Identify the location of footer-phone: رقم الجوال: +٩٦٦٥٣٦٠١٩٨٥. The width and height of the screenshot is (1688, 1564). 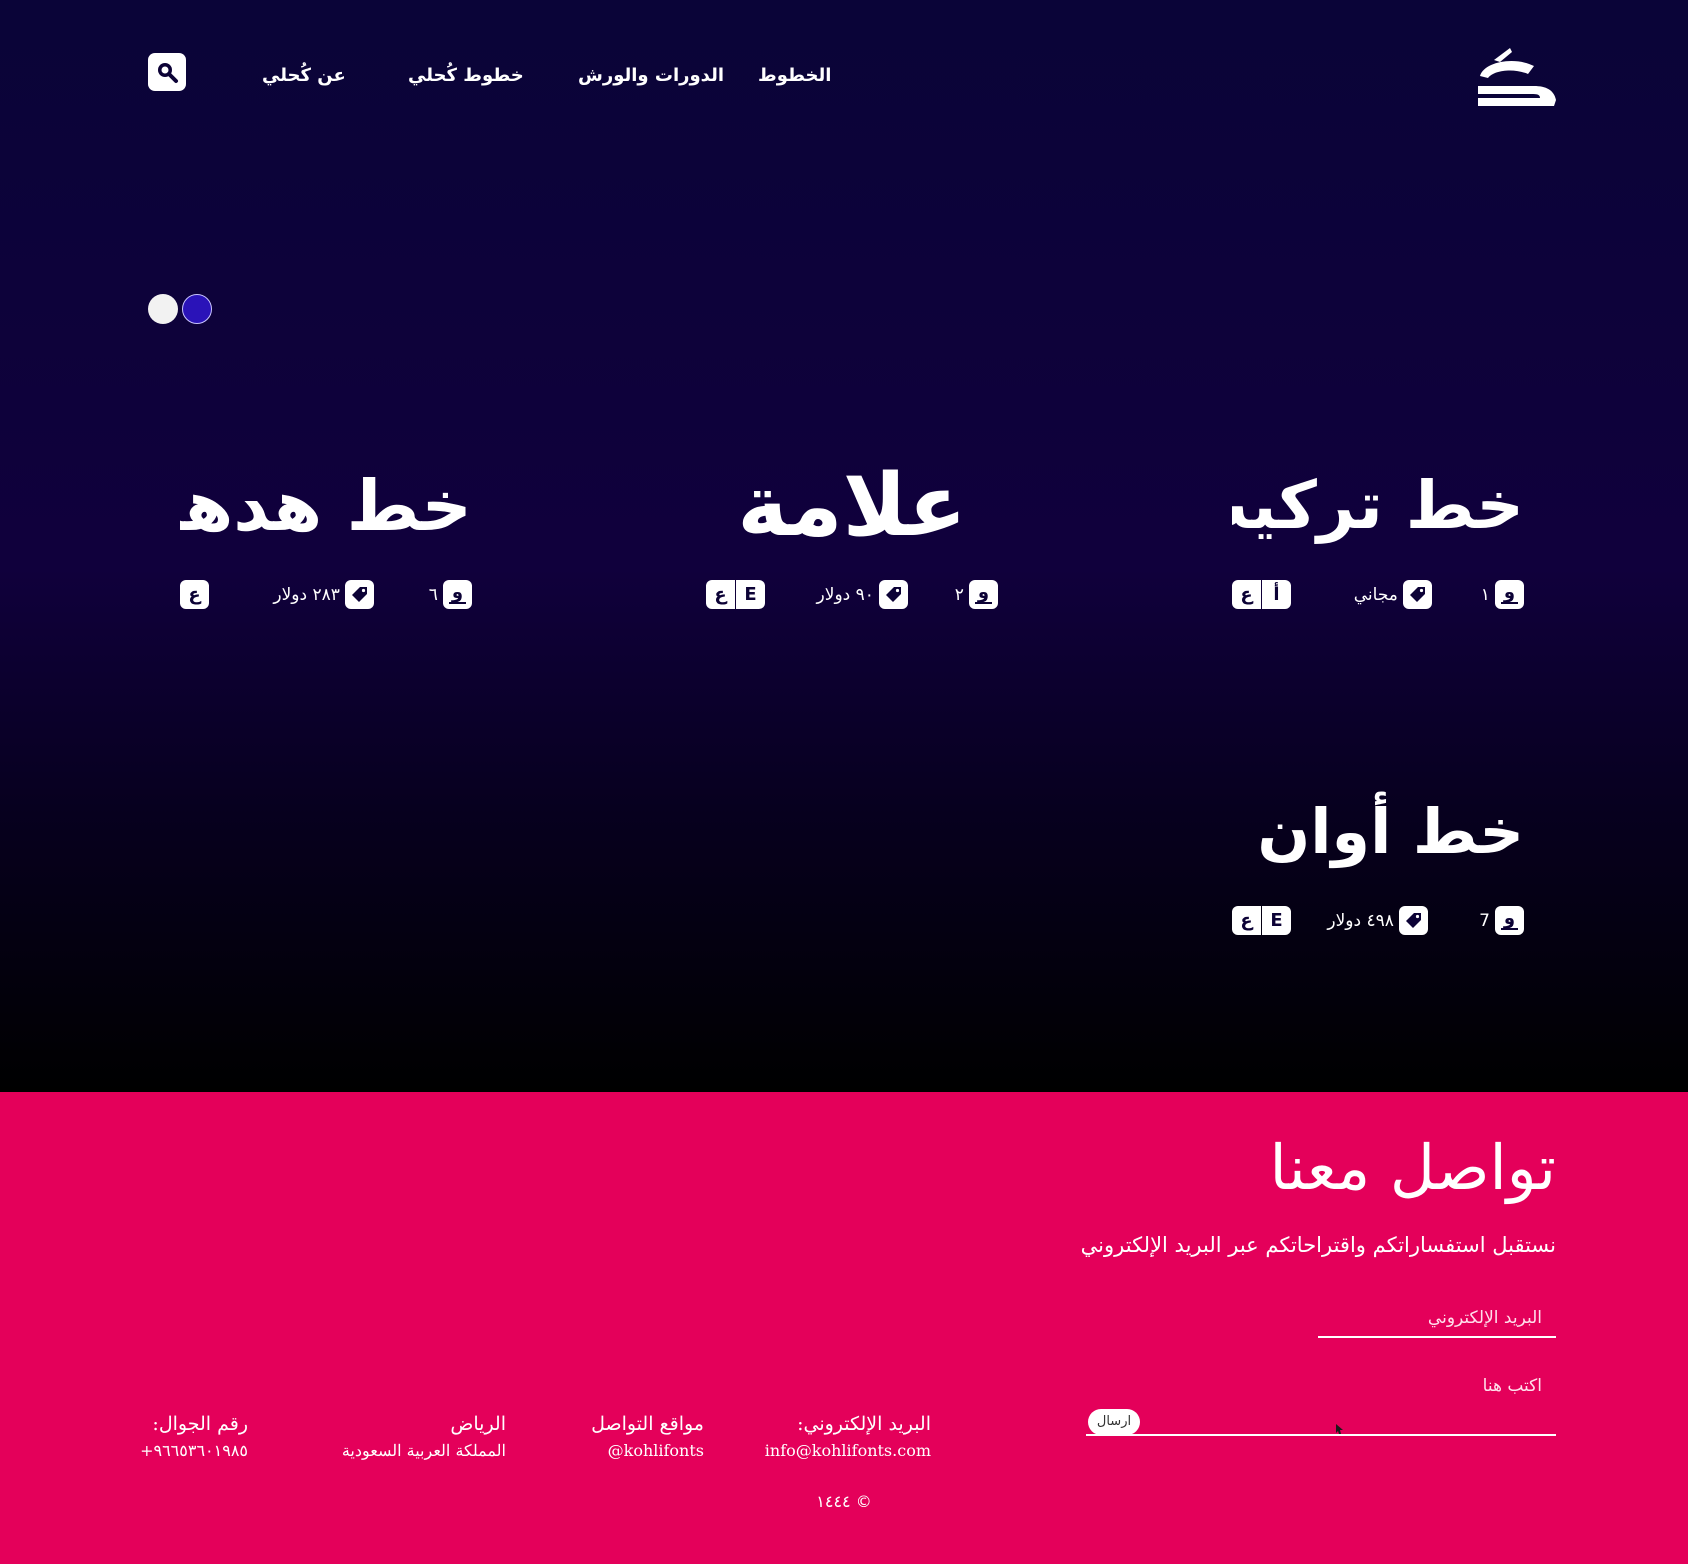
(194, 1437).